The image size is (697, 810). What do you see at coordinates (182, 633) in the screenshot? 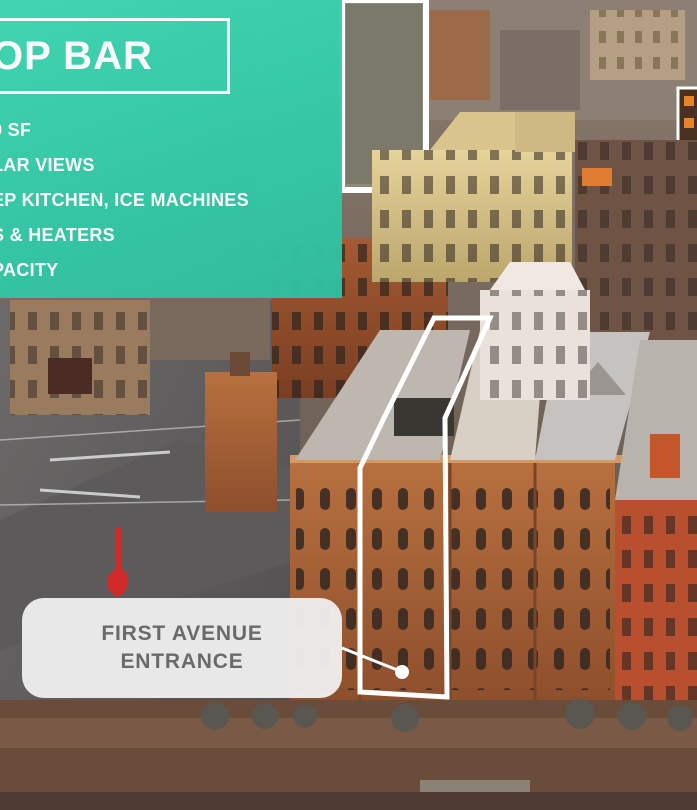
I see `callout-line-1: FIRST AVENUE` at bounding box center [182, 633].